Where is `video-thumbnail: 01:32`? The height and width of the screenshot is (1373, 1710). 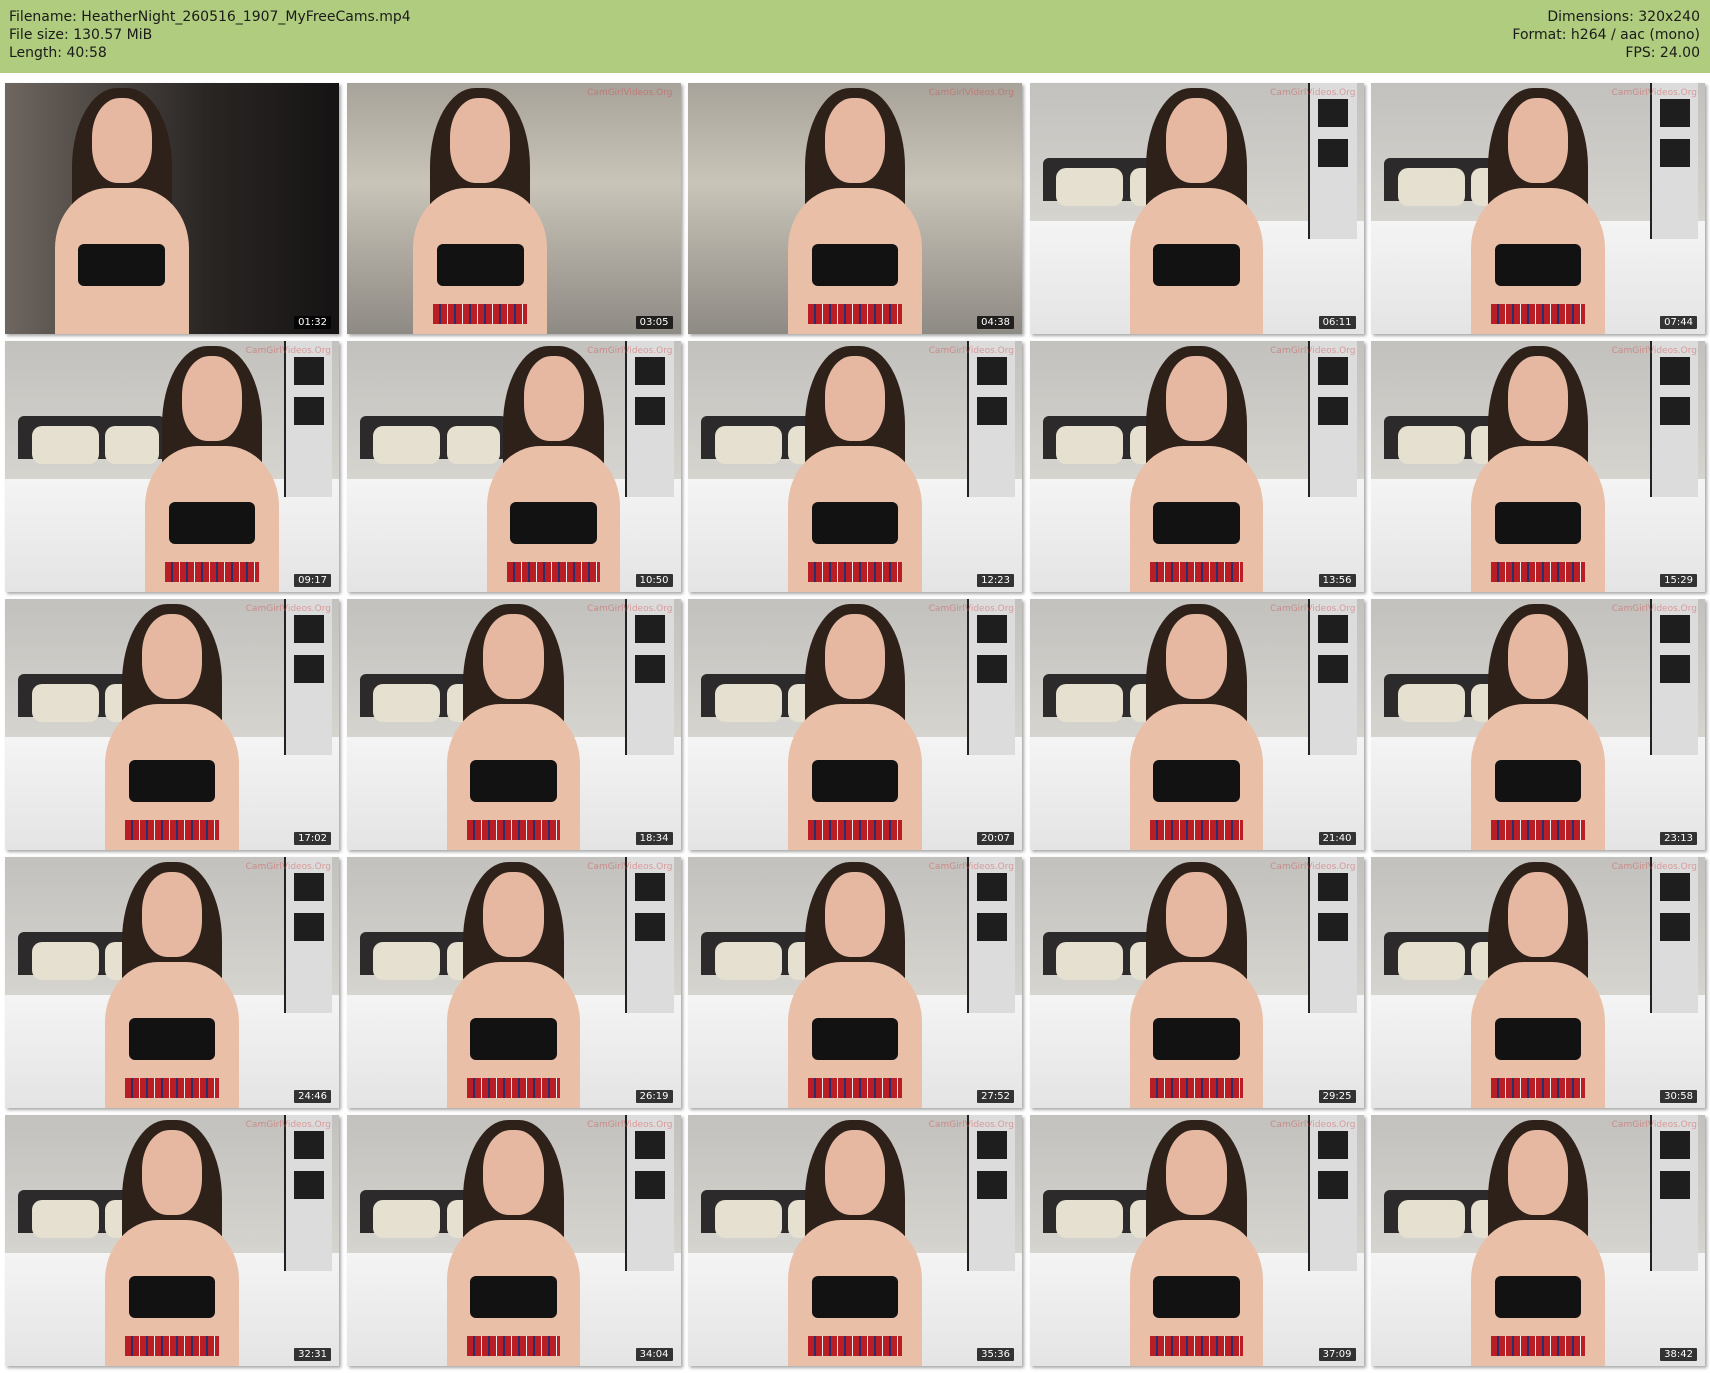
video-thumbnail: 01:32 is located at coordinates (172, 208).